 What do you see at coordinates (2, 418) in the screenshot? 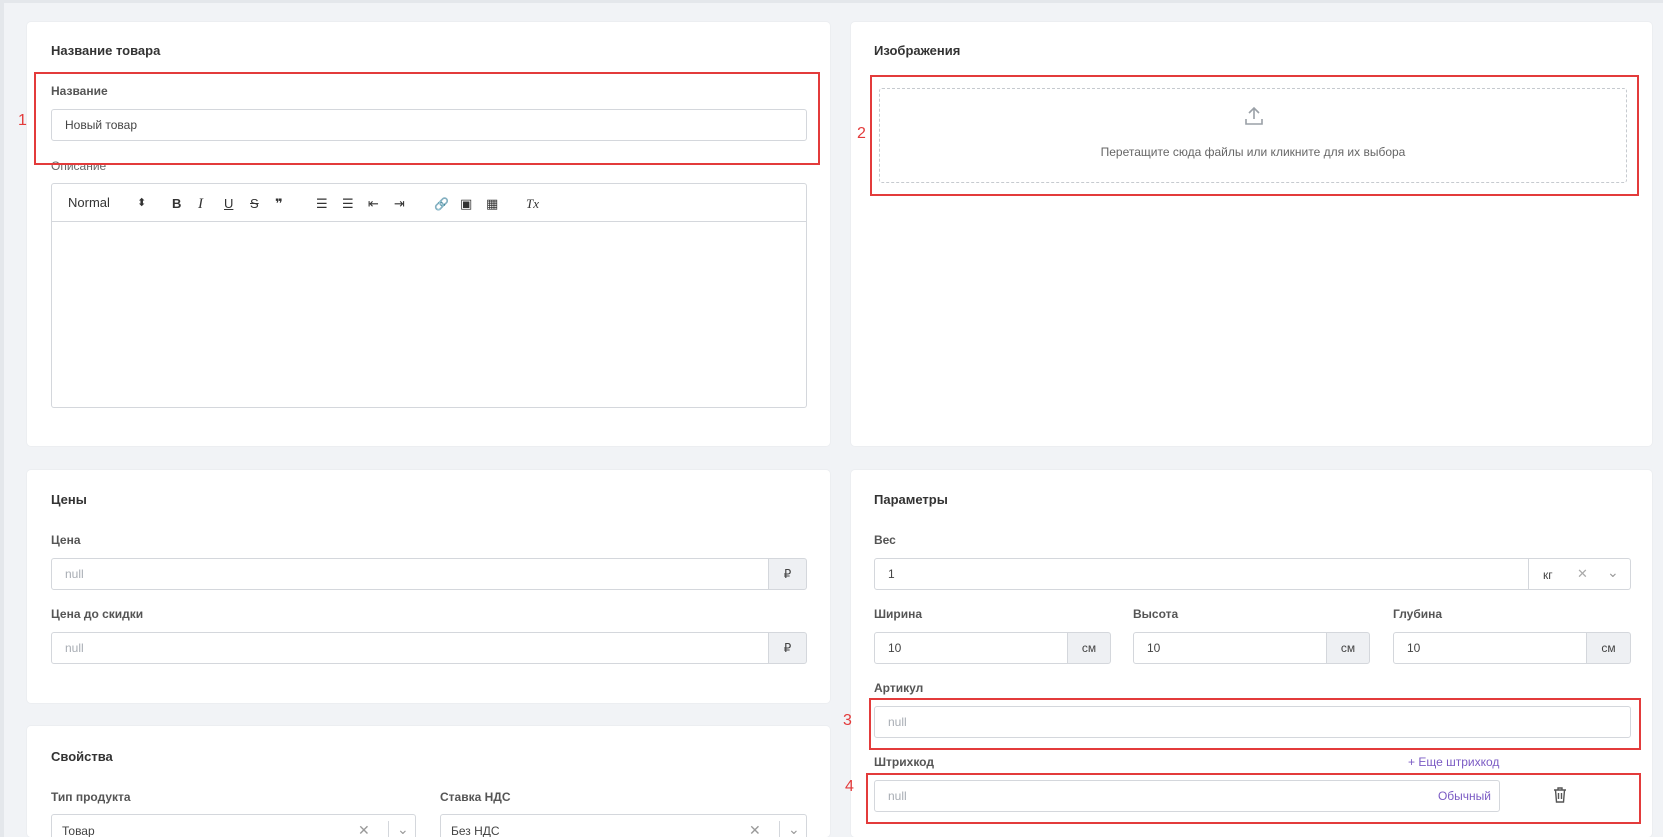
I see `left-edge` at bounding box center [2, 418].